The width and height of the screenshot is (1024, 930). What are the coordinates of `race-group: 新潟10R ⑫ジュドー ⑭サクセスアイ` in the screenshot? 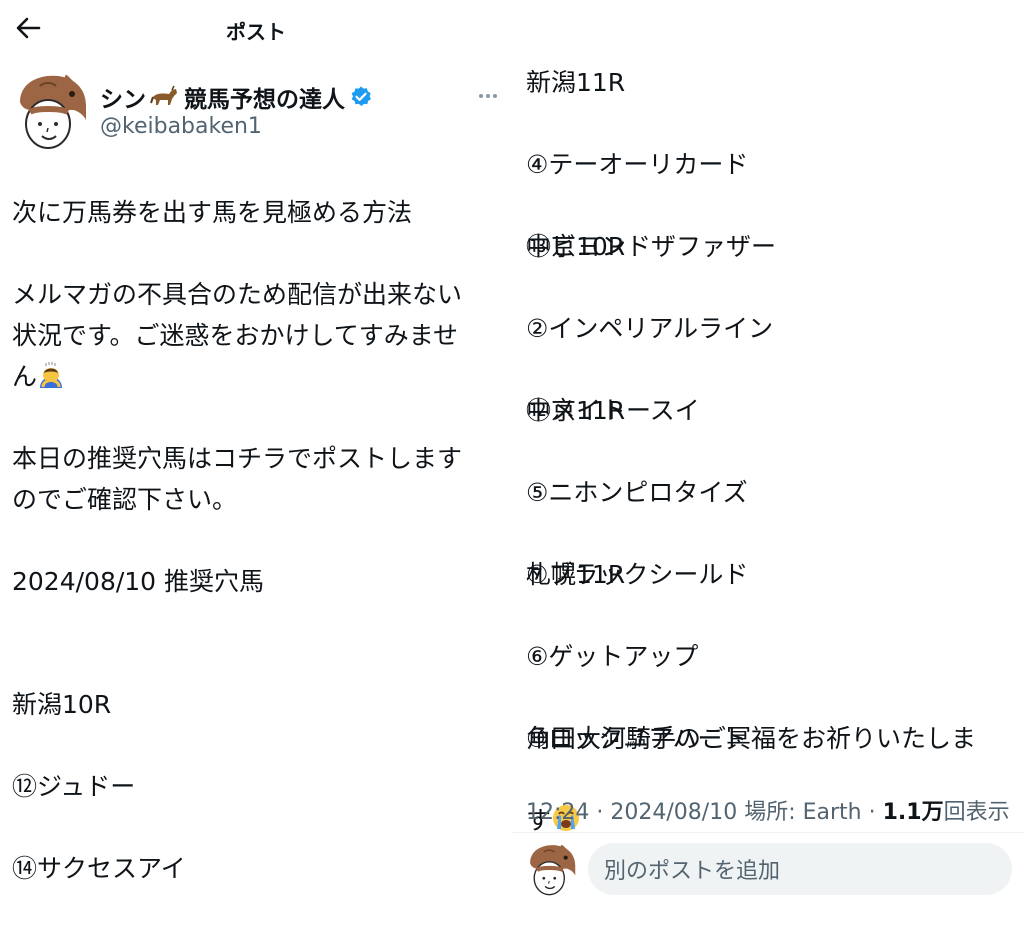 It's located at (260, 786).